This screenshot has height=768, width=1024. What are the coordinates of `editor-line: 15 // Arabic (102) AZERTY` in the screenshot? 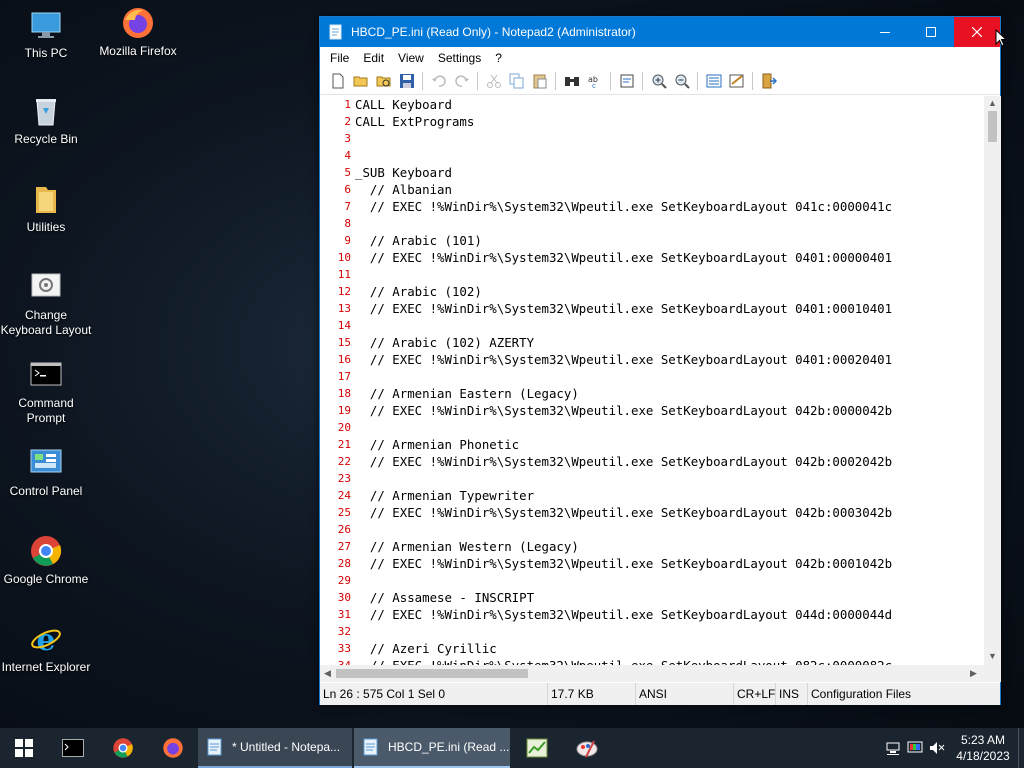 It's located at (653, 342).